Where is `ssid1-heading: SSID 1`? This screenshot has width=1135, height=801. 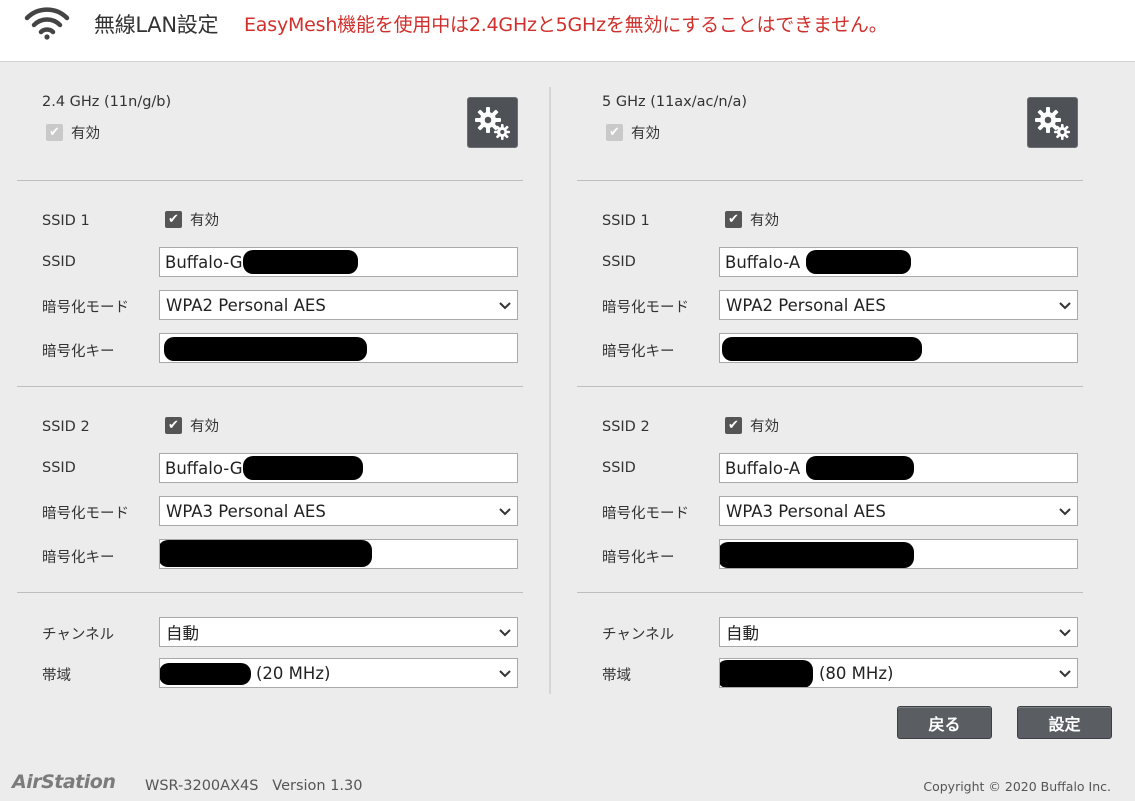 ssid1-heading: SSID 1 is located at coordinates (66, 221).